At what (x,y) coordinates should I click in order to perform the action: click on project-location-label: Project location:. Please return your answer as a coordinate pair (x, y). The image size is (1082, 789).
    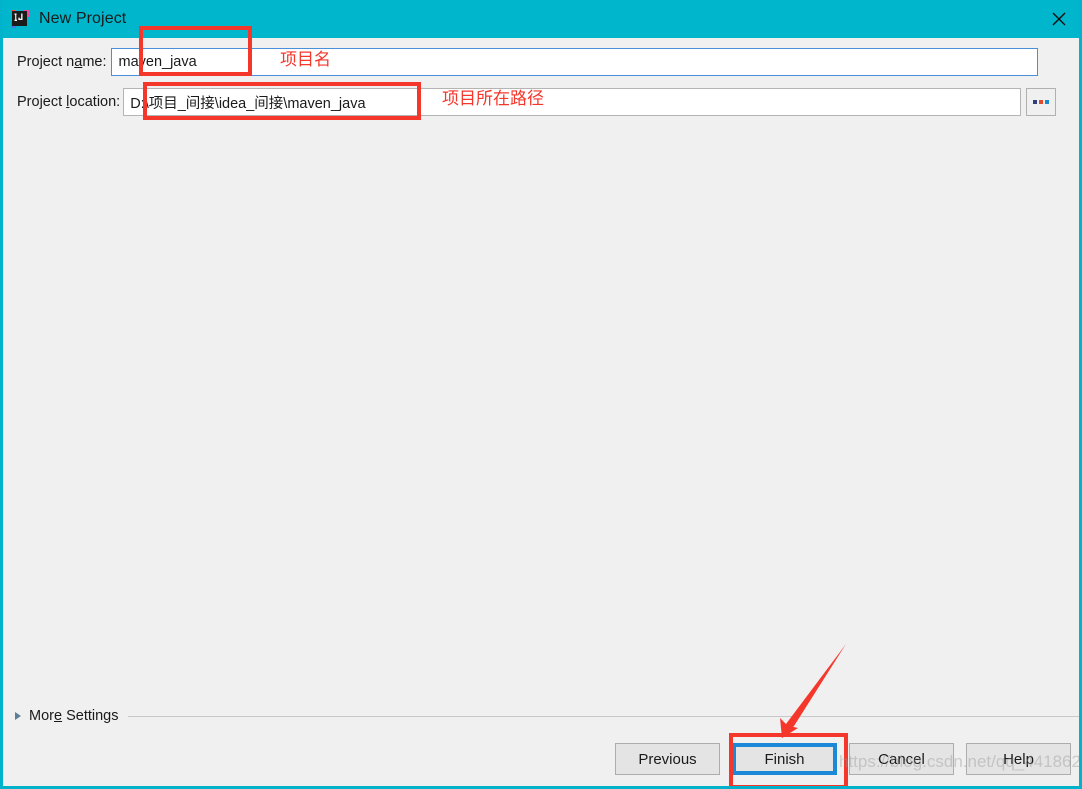
    Looking at the image, I should click on (69, 101).